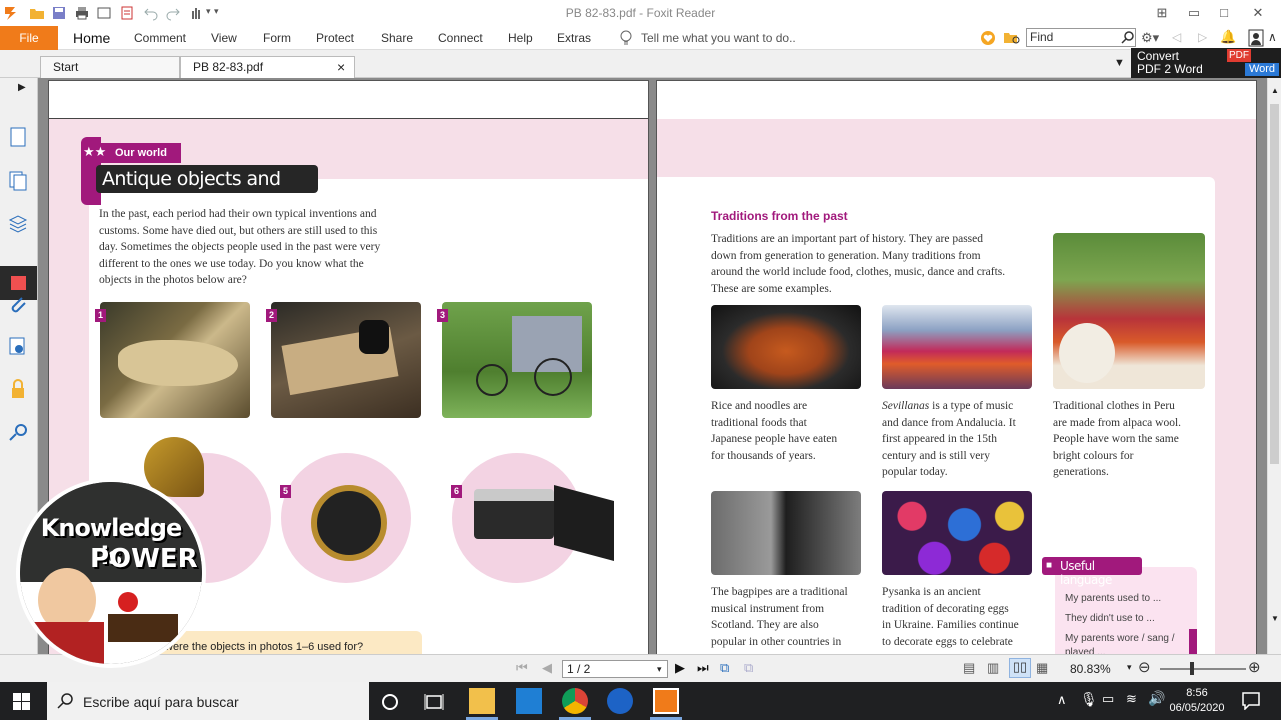 The height and width of the screenshot is (720, 1281). What do you see at coordinates (1258, 13) in the screenshot?
I see `close-button: ✕` at bounding box center [1258, 13].